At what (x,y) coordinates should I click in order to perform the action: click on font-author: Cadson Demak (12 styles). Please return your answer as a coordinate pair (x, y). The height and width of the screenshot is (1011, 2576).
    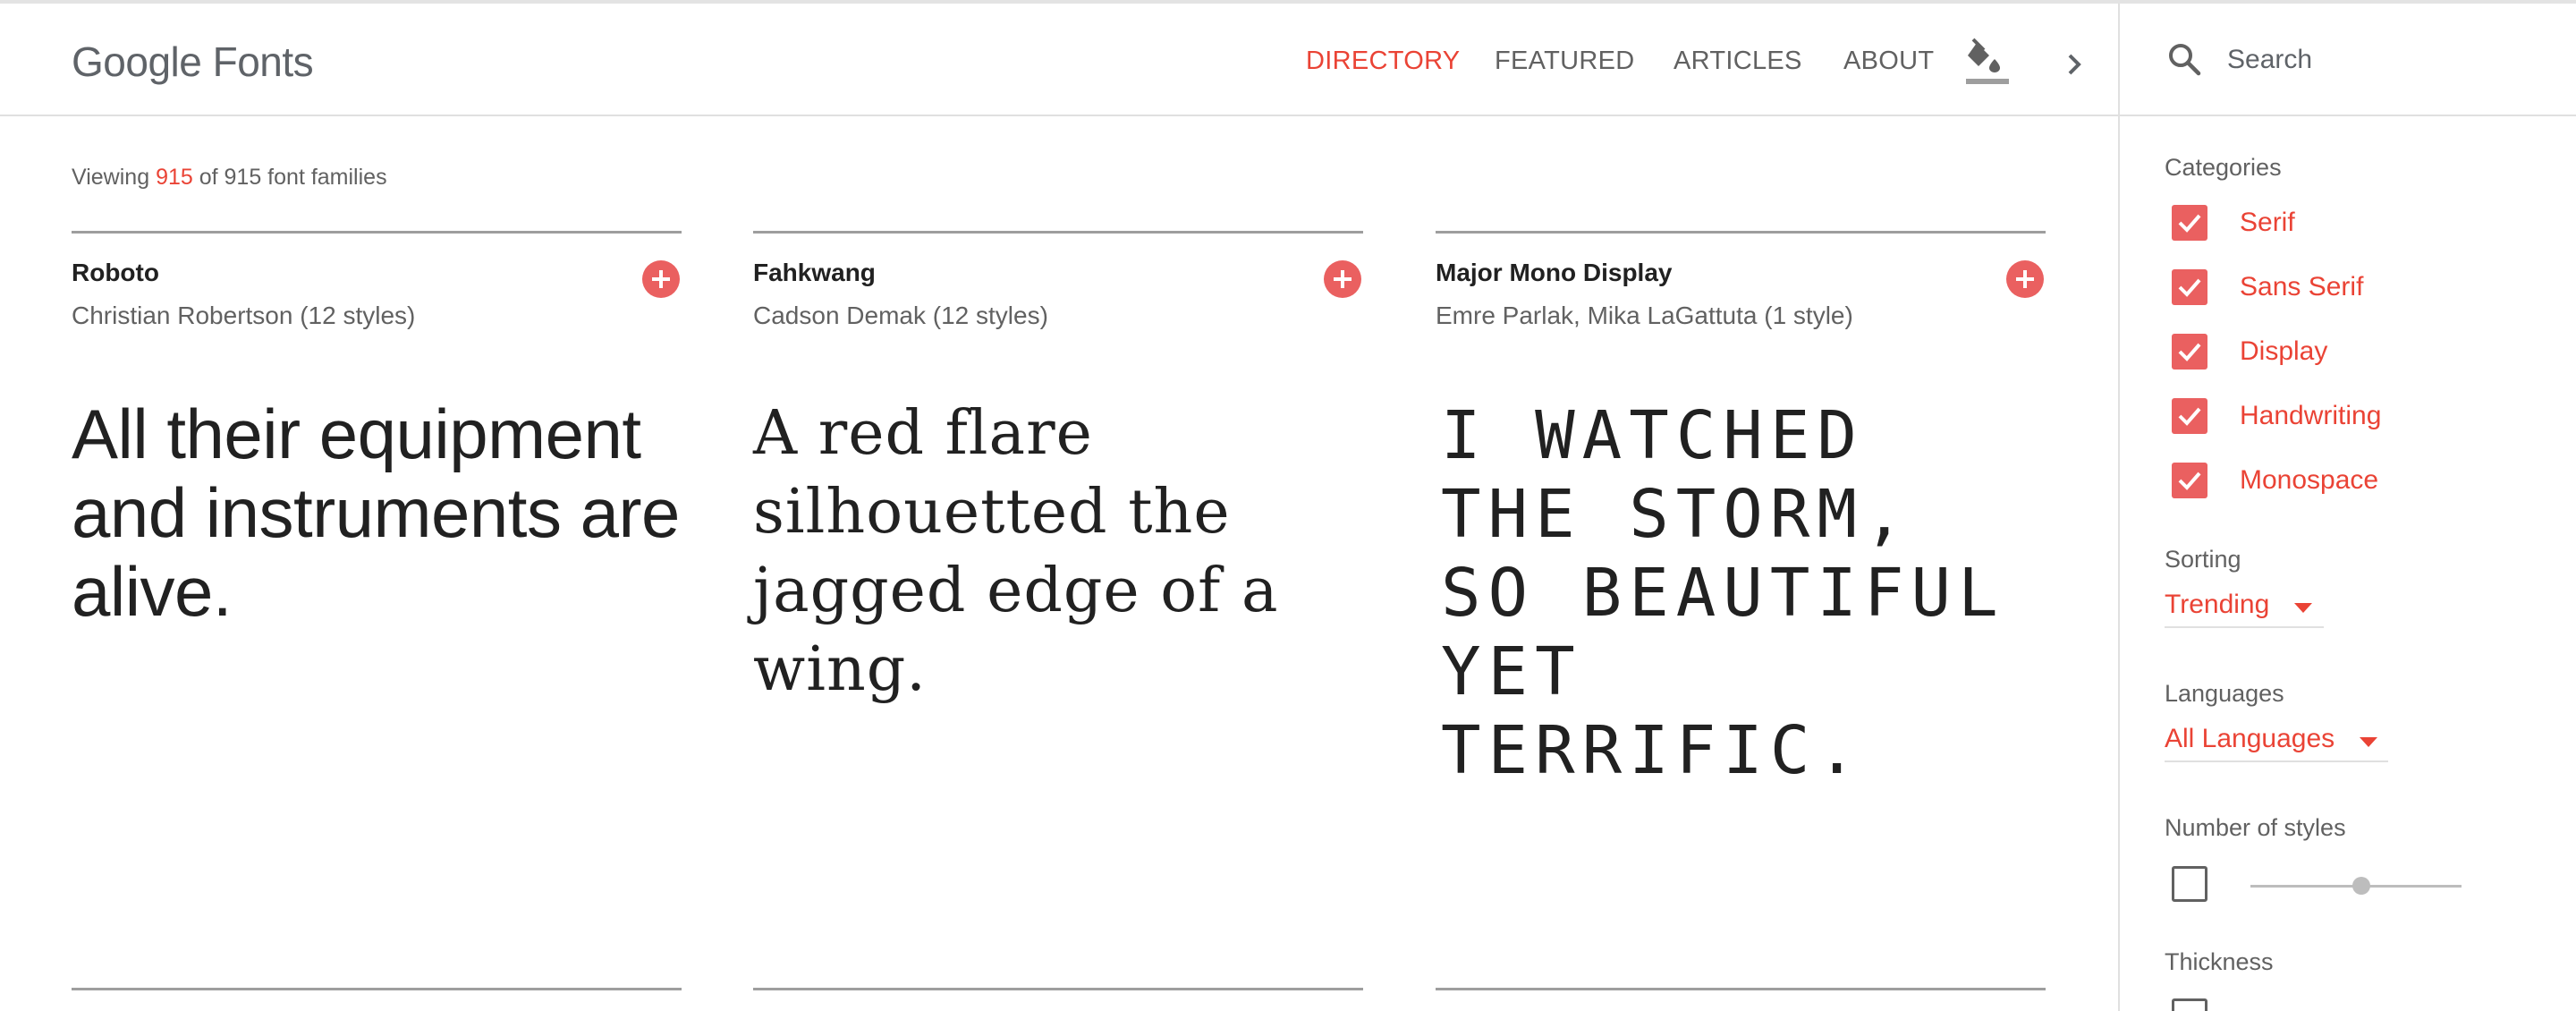
    Looking at the image, I should click on (900, 316).